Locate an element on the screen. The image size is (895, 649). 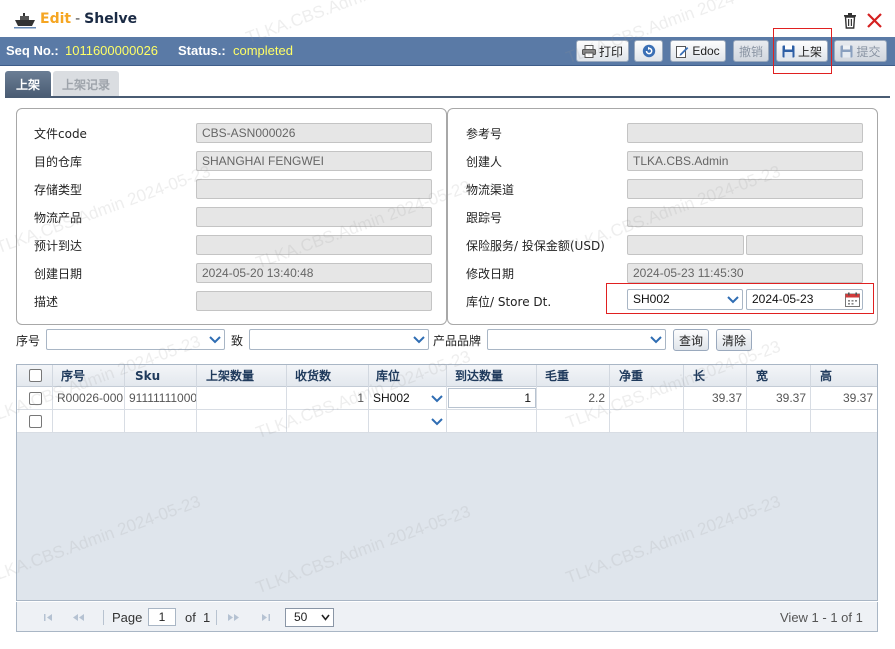
label-created-date: 创建日期 is located at coordinates (58, 274).